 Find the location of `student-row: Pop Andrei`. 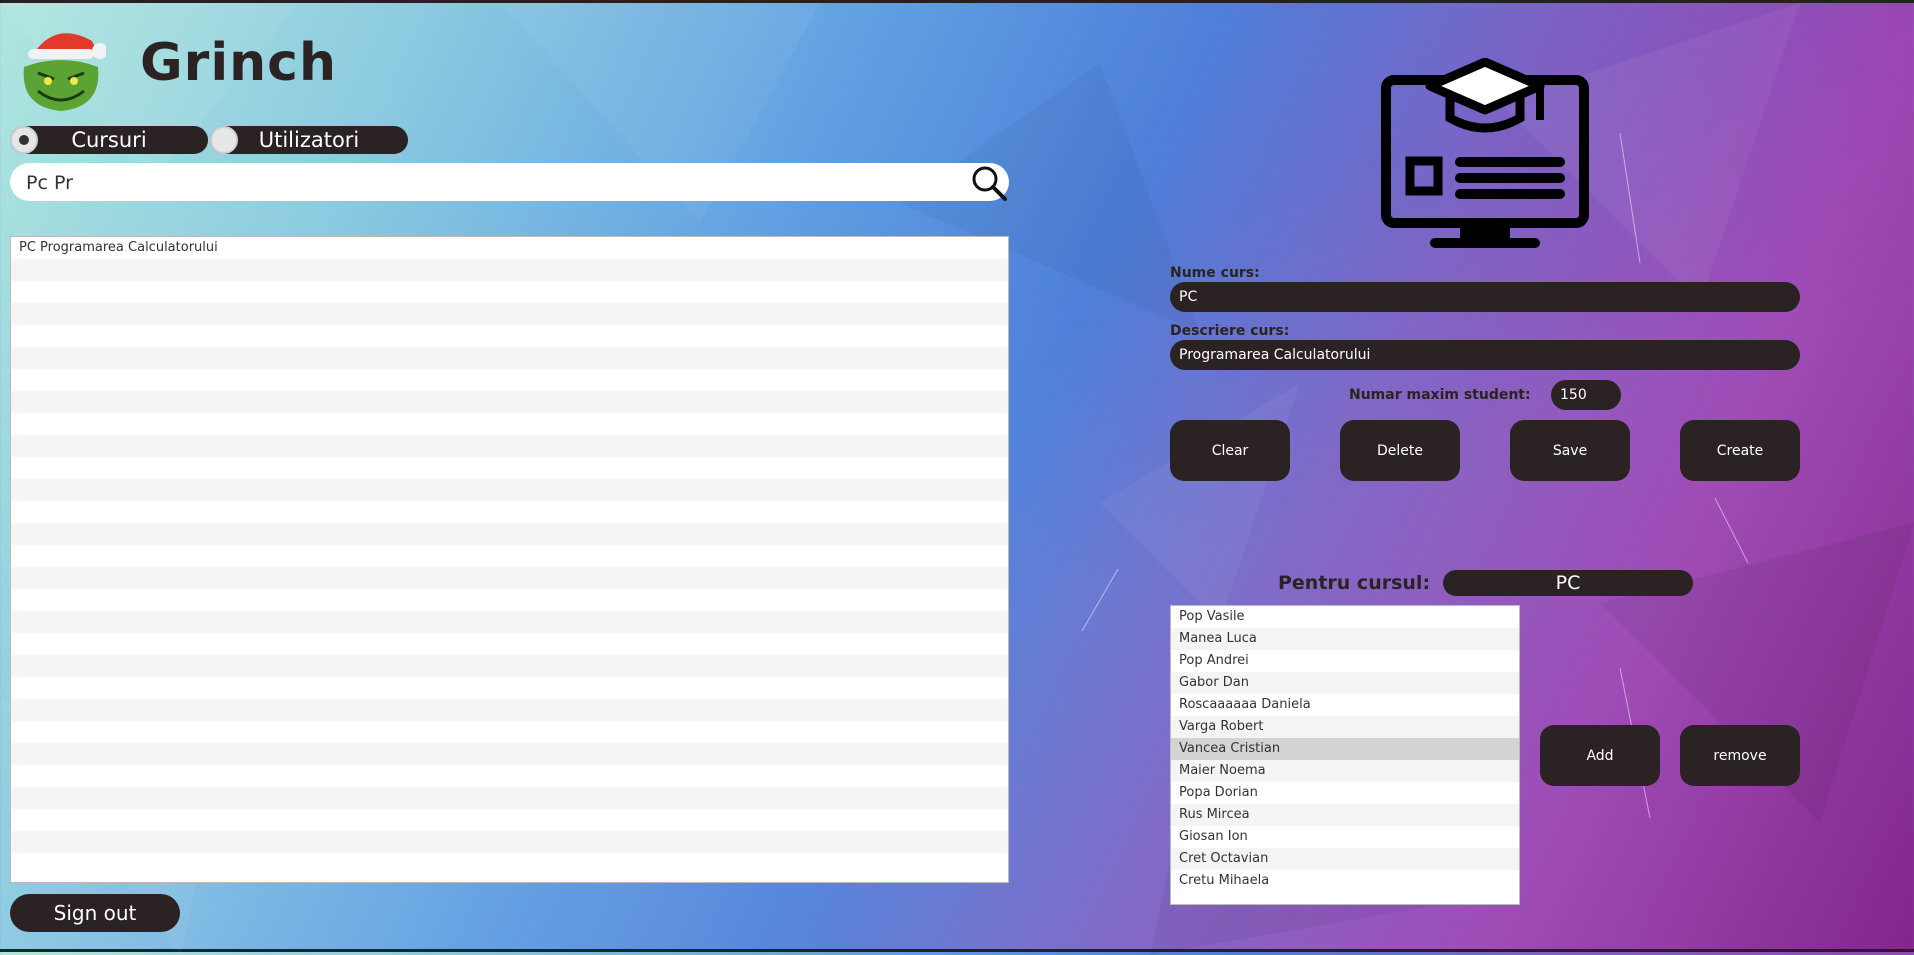

student-row: Pop Andrei is located at coordinates (1345, 661).